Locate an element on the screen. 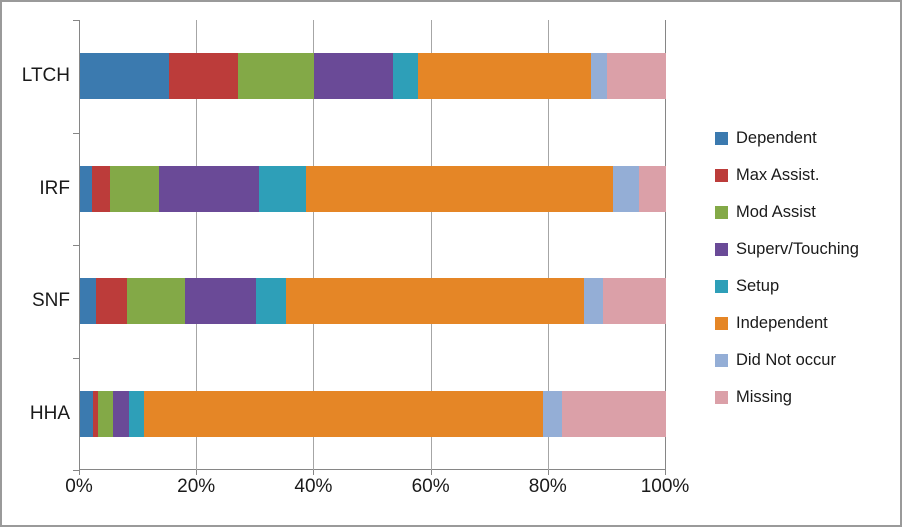 This screenshot has width=902, height=527. x-tick-label-40: 40% is located at coordinates (313, 486).